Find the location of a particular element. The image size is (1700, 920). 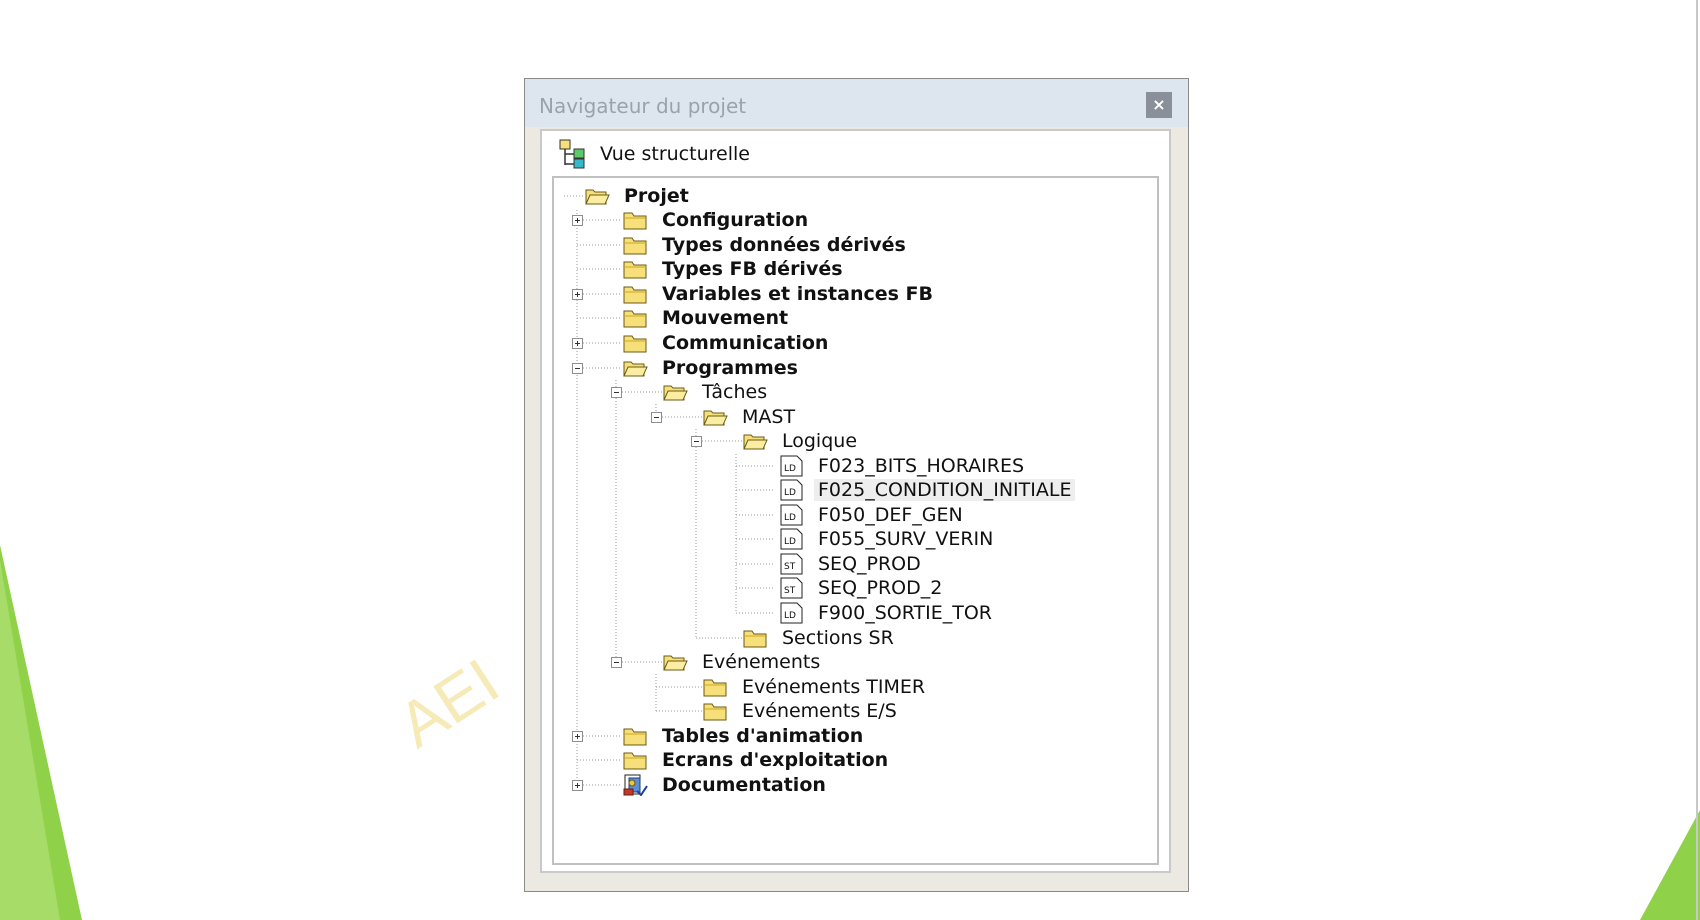

expand-toggle-communication is located at coordinates (577, 343).